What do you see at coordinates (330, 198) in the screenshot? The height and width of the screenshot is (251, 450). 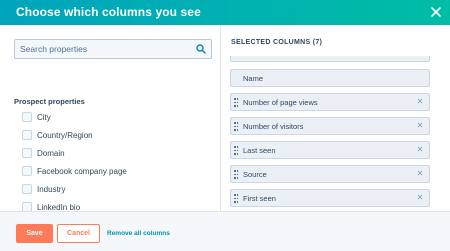 I see `selected-column-item: First seen ✕` at bounding box center [330, 198].